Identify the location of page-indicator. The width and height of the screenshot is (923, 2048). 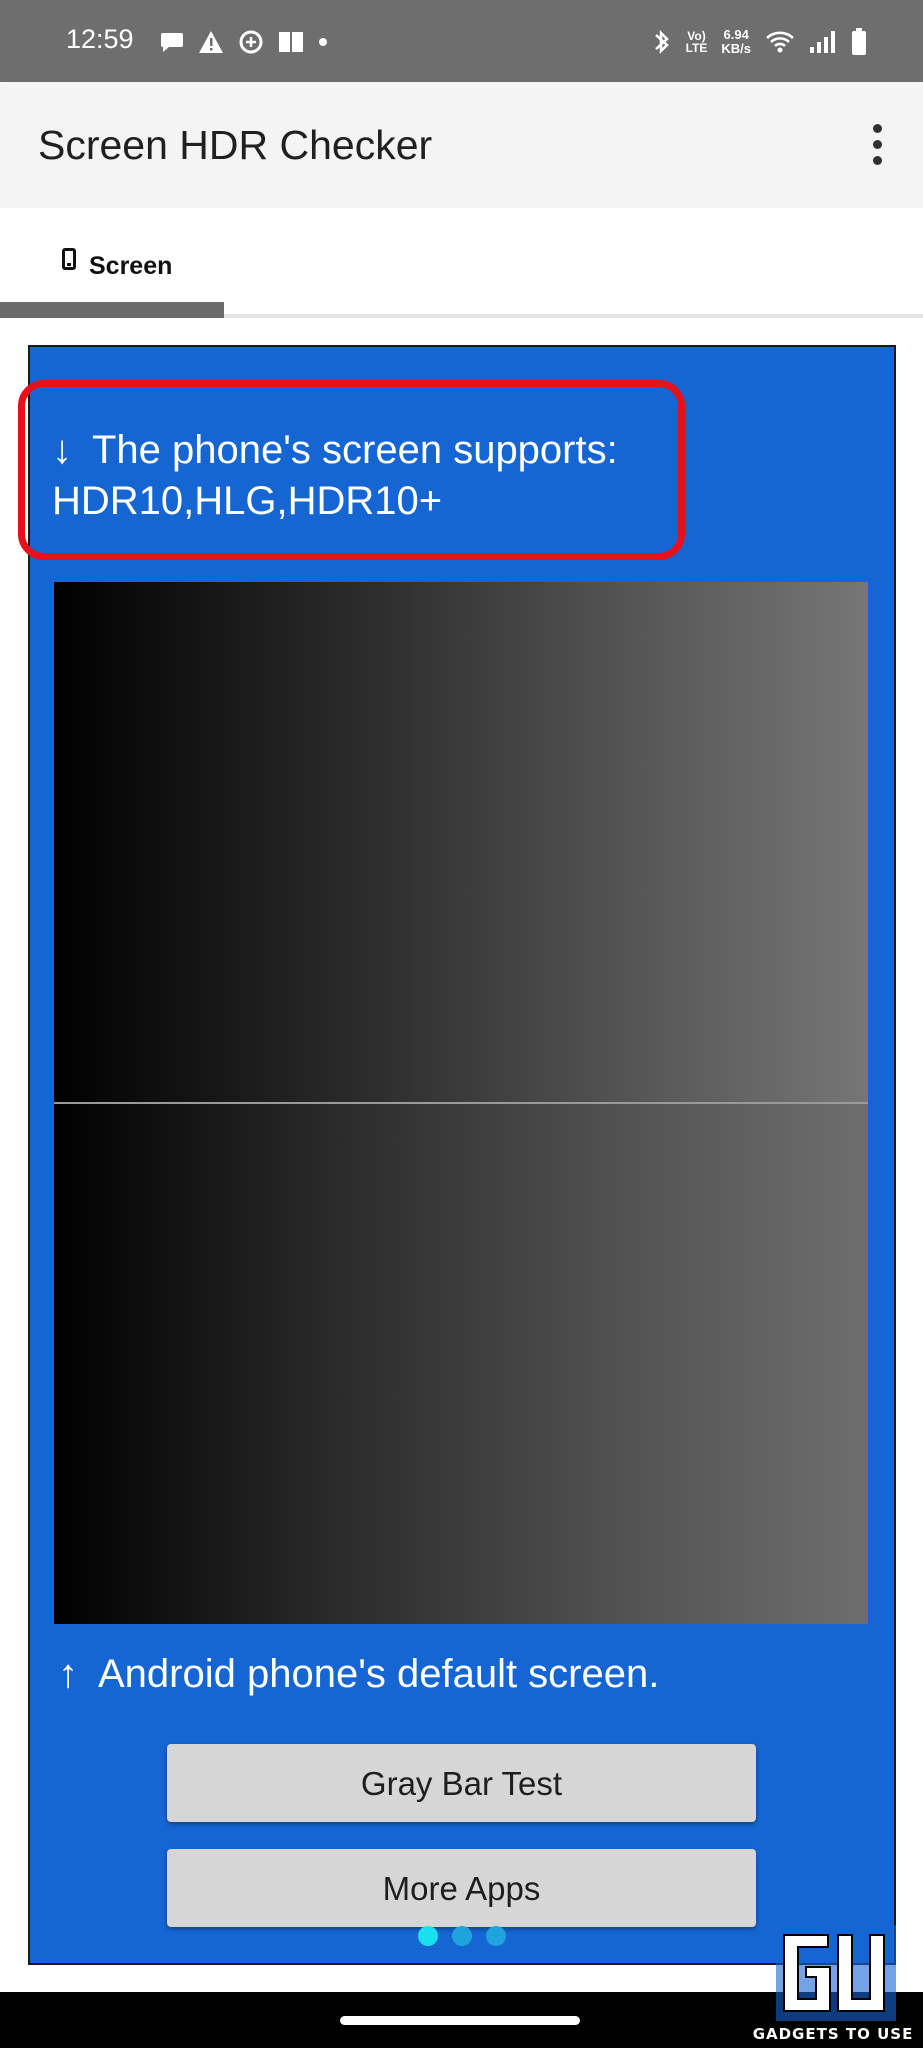
(462, 1936).